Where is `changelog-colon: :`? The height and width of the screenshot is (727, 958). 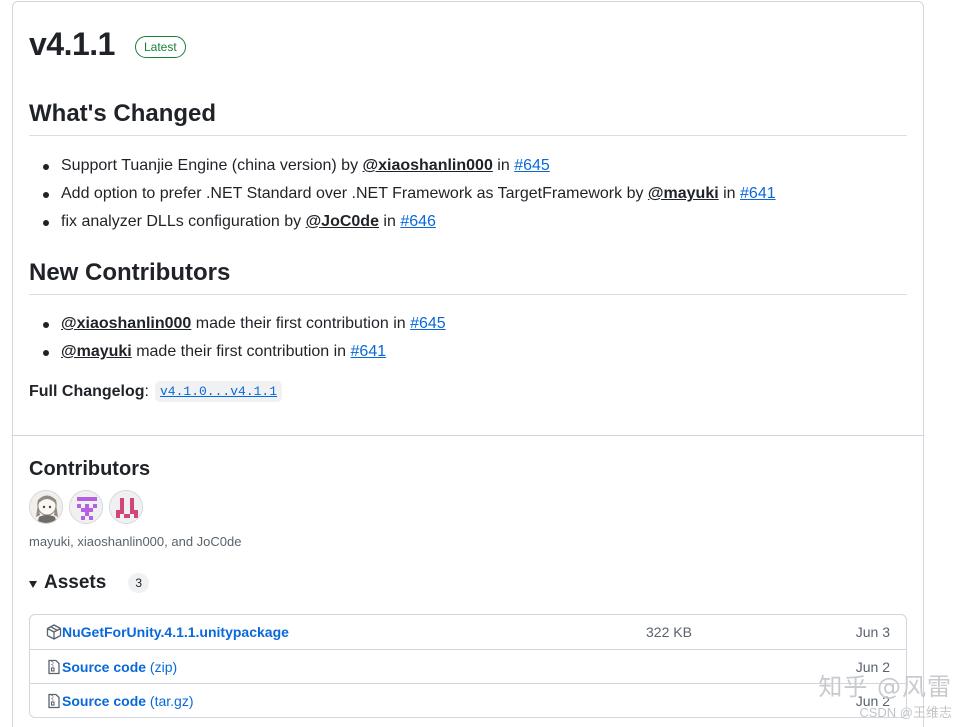 changelog-colon: : is located at coordinates (146, 391).